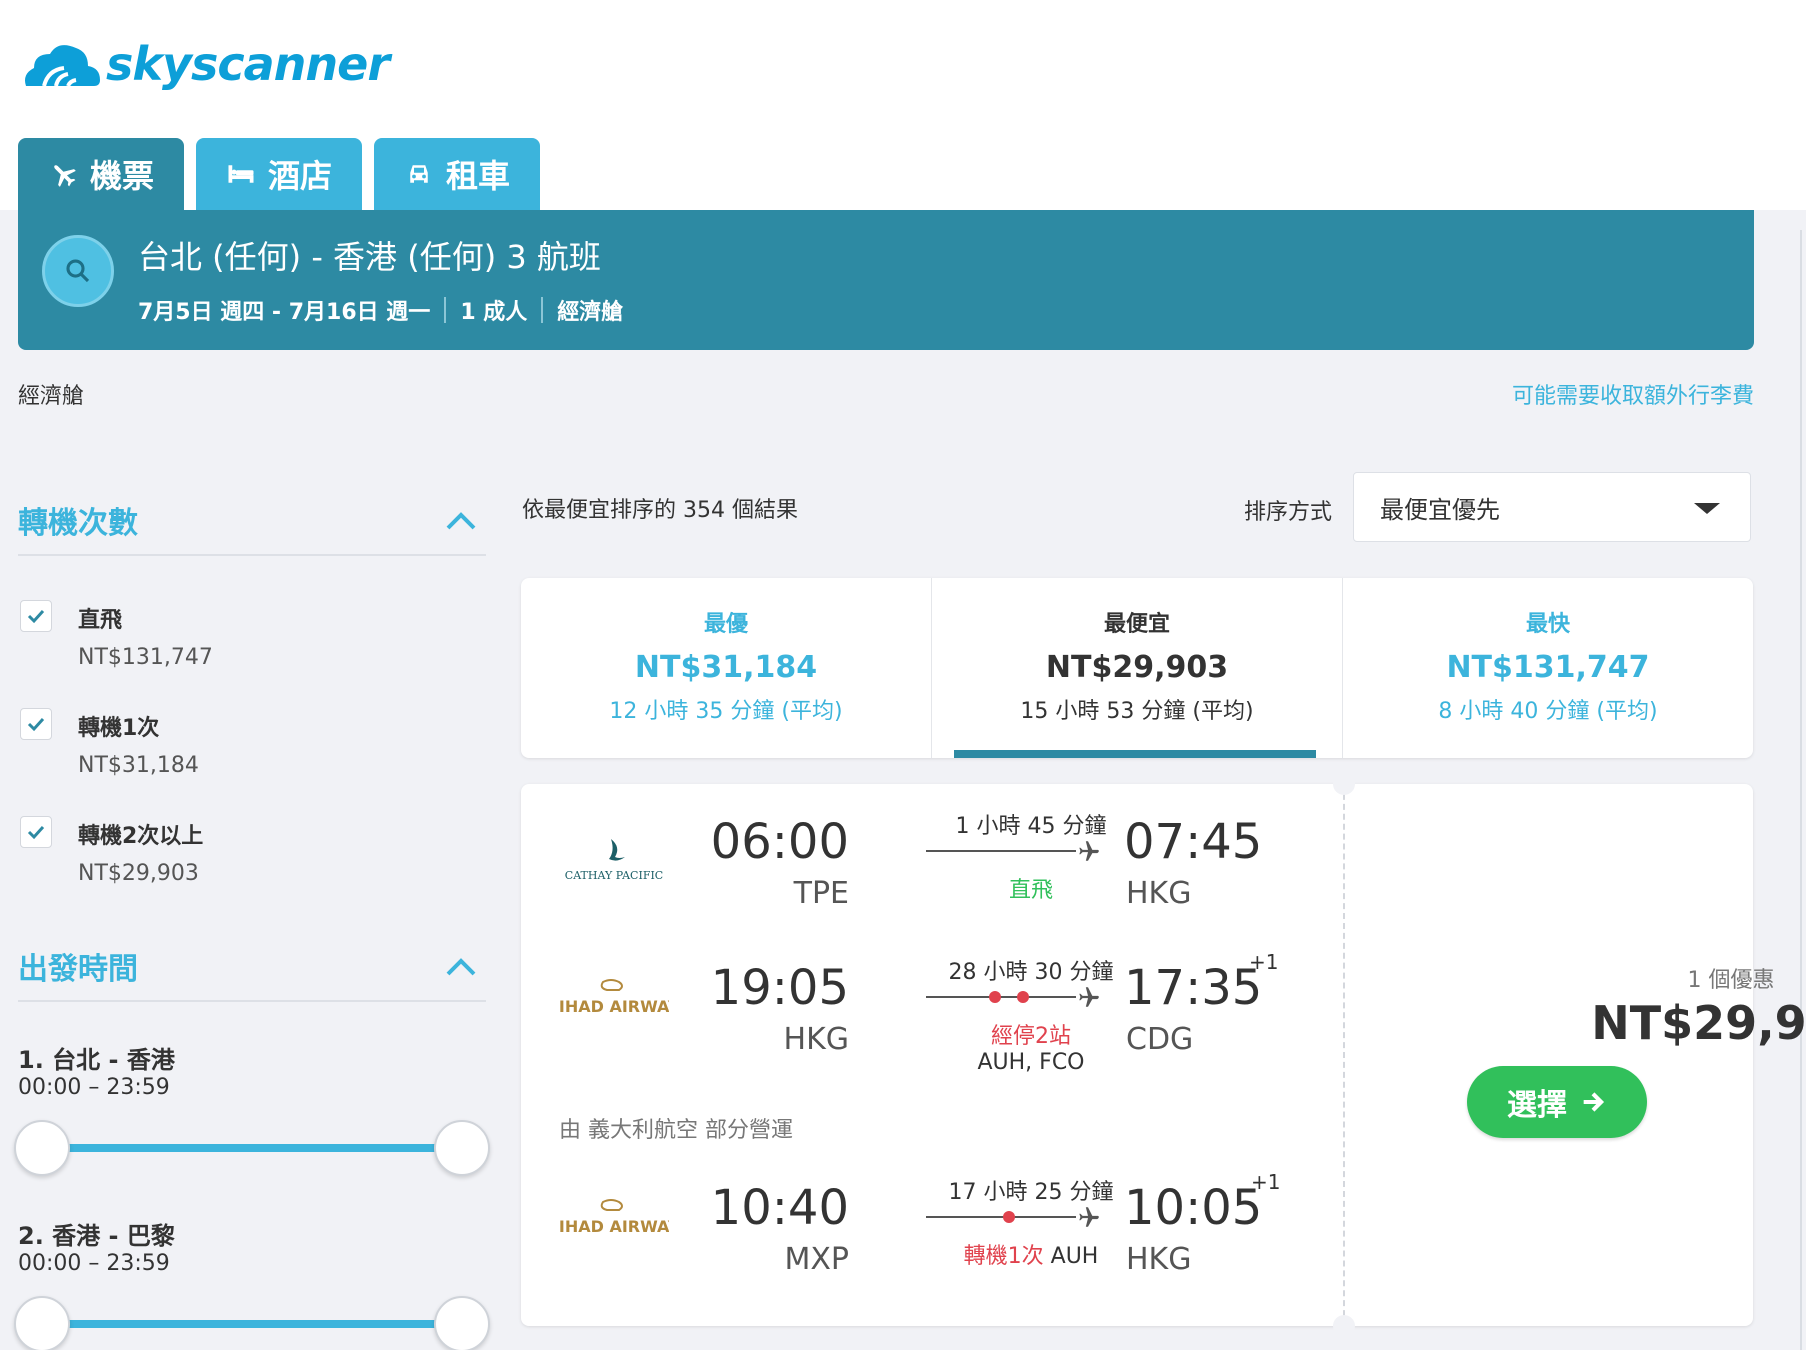 The image size is (1806, 1350). Describe the element at coordinates (100, 620) in the screenshot. I see `stops-direct-label: 直飛` at that location.